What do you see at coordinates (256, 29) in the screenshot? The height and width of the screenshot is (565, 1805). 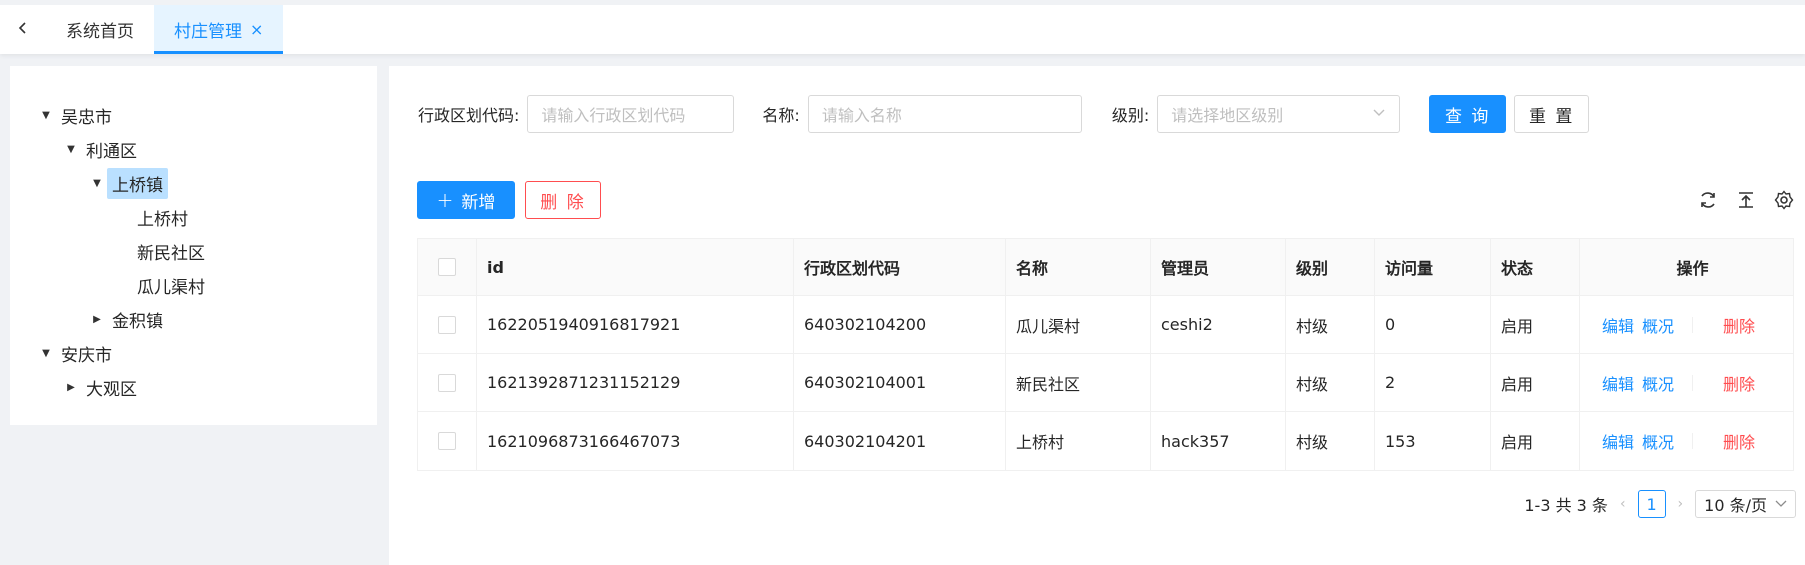 I see `close-icon: ×` at bounding box center [256, 29].